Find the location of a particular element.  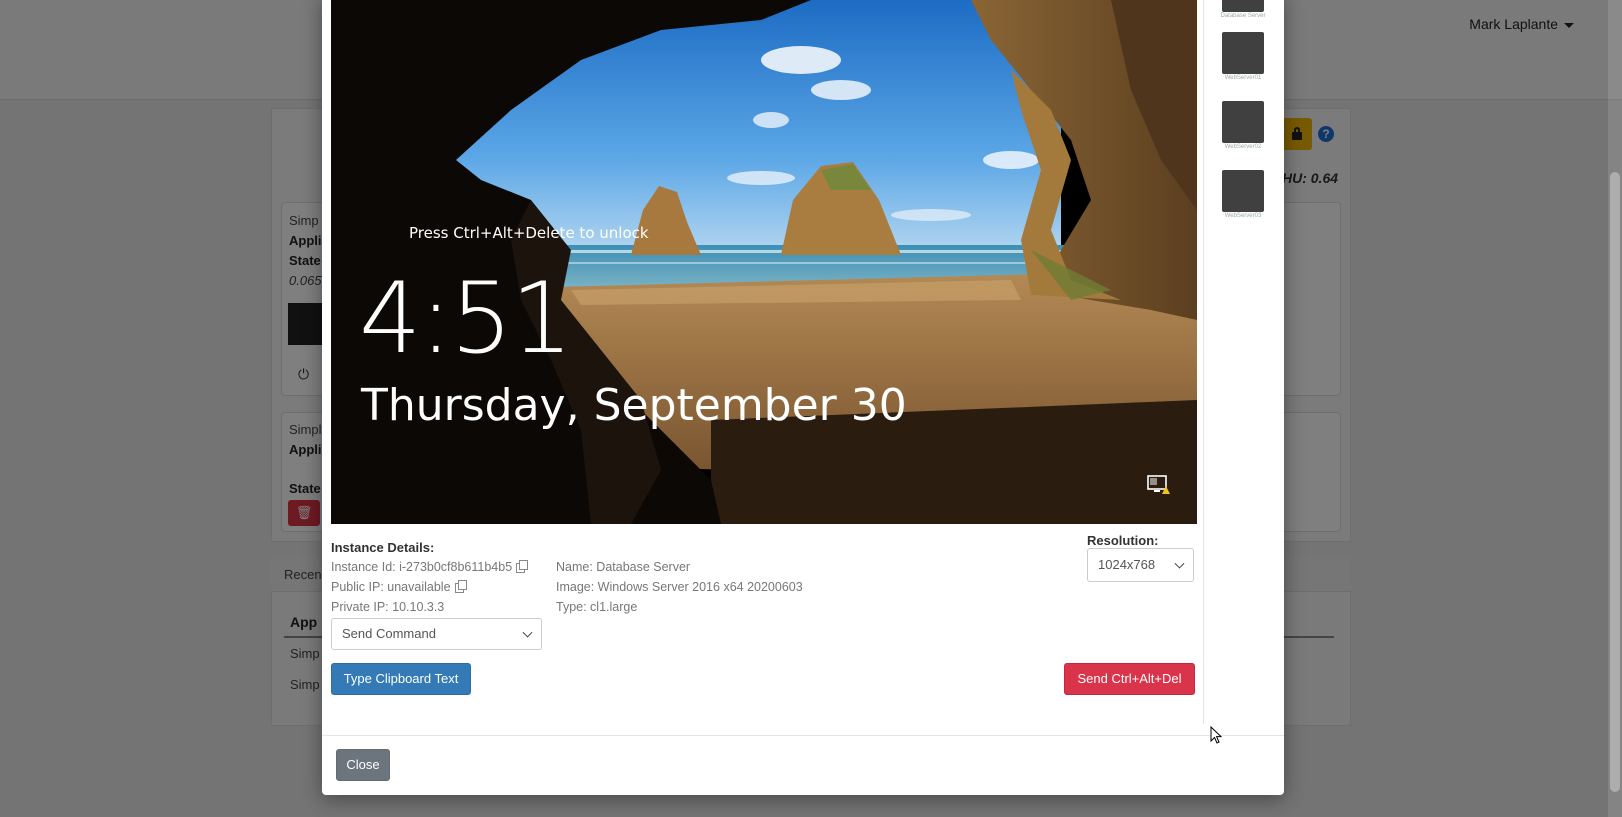

instance-name: Name: Database Server is located at coordinates (623, 567).